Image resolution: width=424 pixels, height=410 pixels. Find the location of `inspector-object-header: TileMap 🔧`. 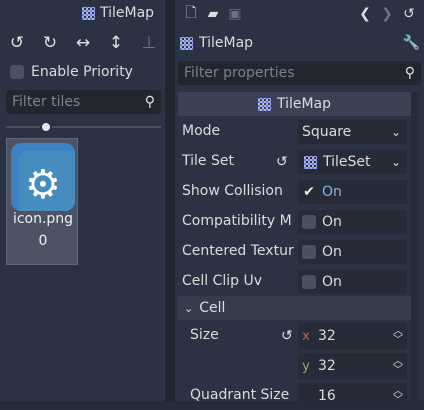

inspector-object-header: TileMap 🔧 is located at coordinates (300, 43).